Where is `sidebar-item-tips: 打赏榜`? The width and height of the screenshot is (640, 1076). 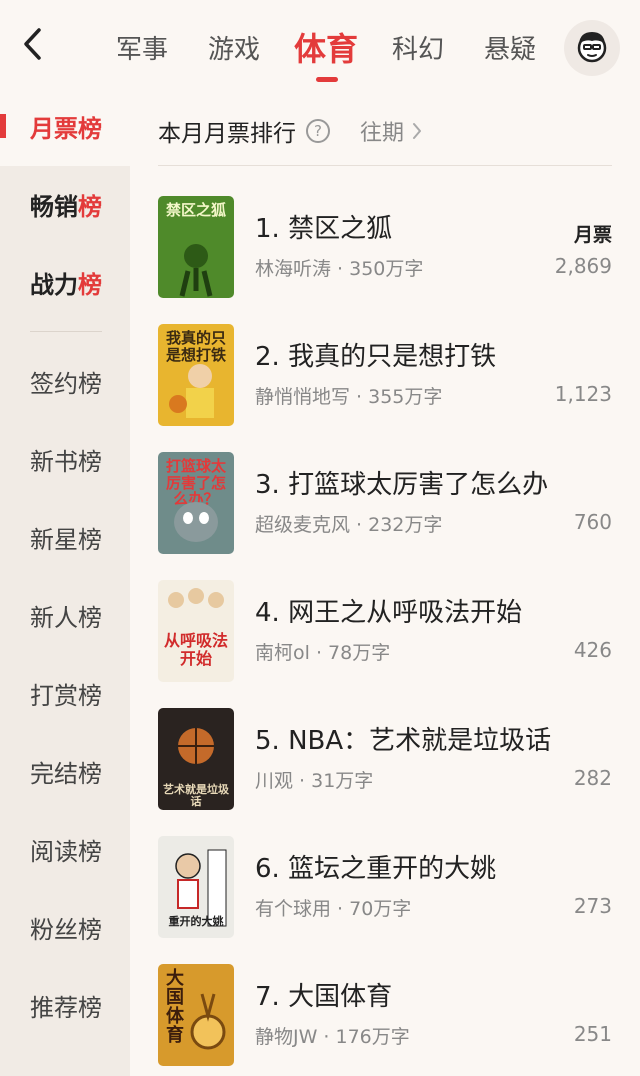 sidebar-item-tips: 打赏榜 is located at coordinates (65, 693).